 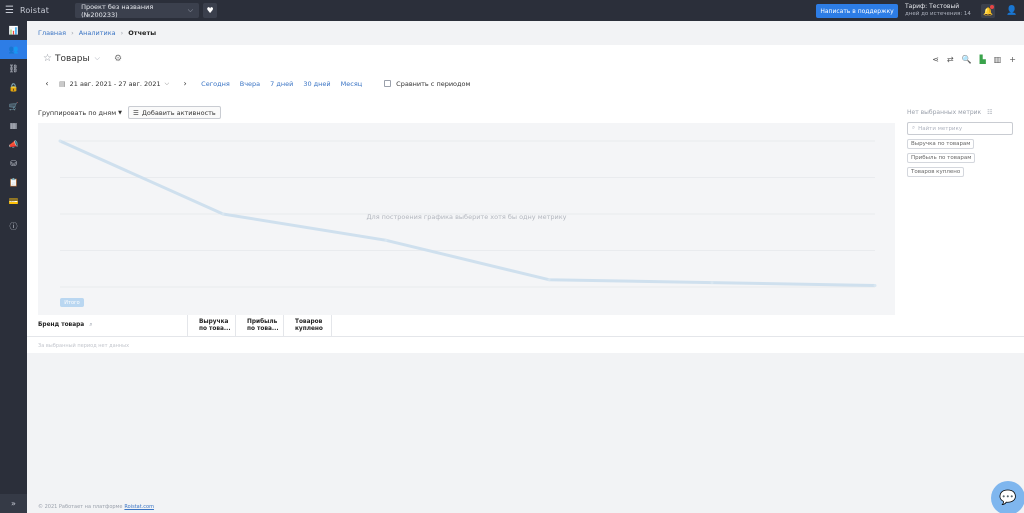 What do you see at coordinates (1007, 497) in the screenshot?
I see `chat-icon: 💬` at bounding box center [1007, 497].